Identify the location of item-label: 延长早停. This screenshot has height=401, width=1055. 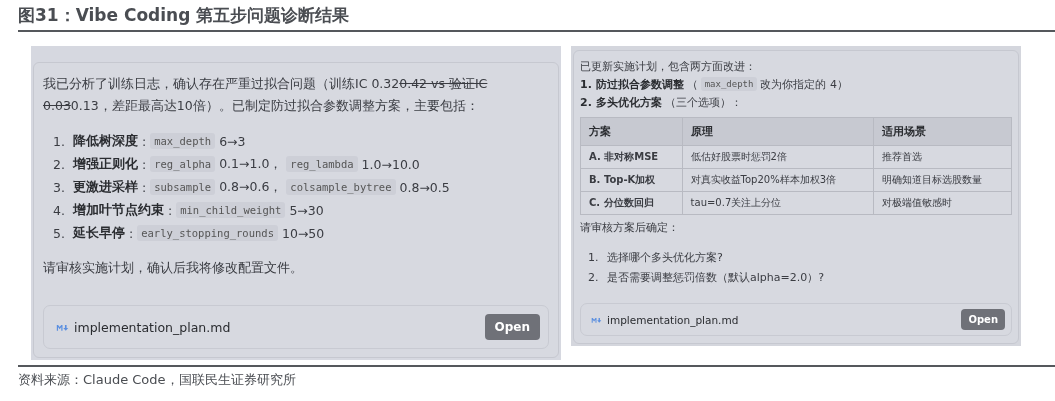
(99, 233).